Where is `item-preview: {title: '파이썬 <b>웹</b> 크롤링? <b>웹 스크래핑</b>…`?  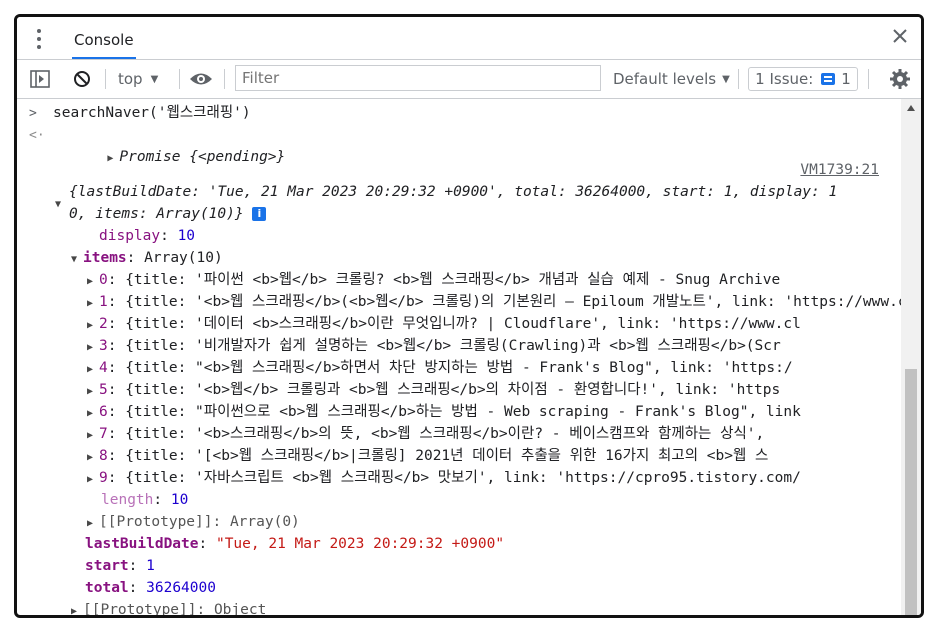 item-preview: {title: '파이썬 <b>웹</b> 크롤링? <b>웹 스크래핑</b>… is located at coordinates (453, 280).